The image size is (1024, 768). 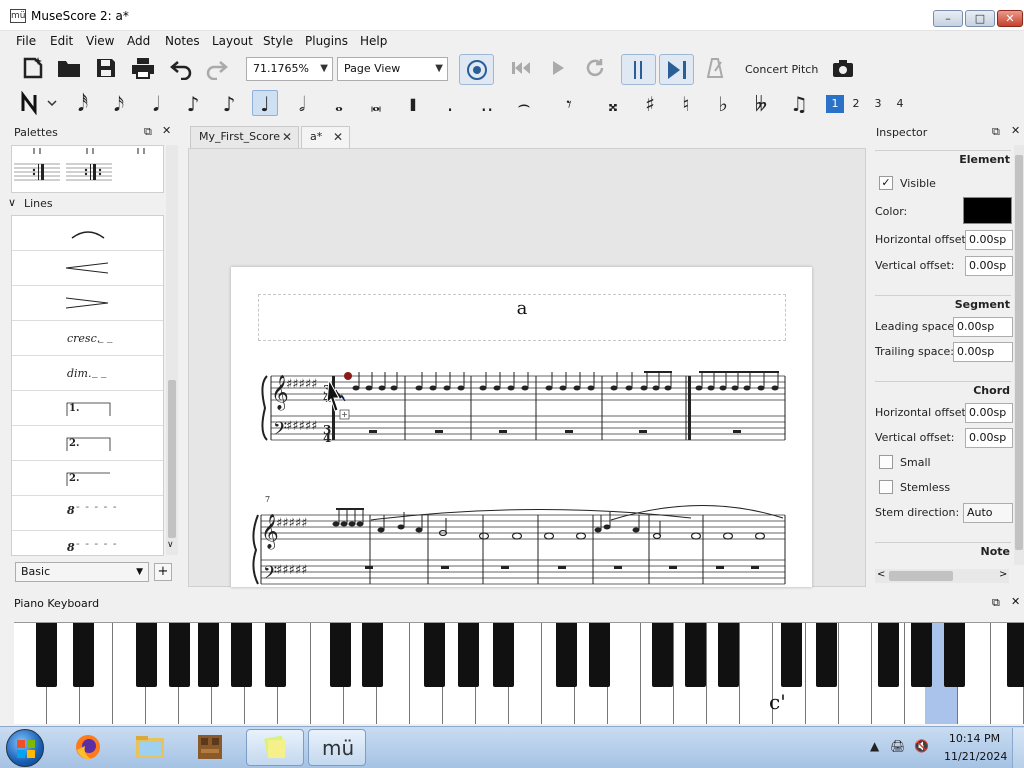 I want to click on taskbar-sticky-notes, so click(x=275, y=747).